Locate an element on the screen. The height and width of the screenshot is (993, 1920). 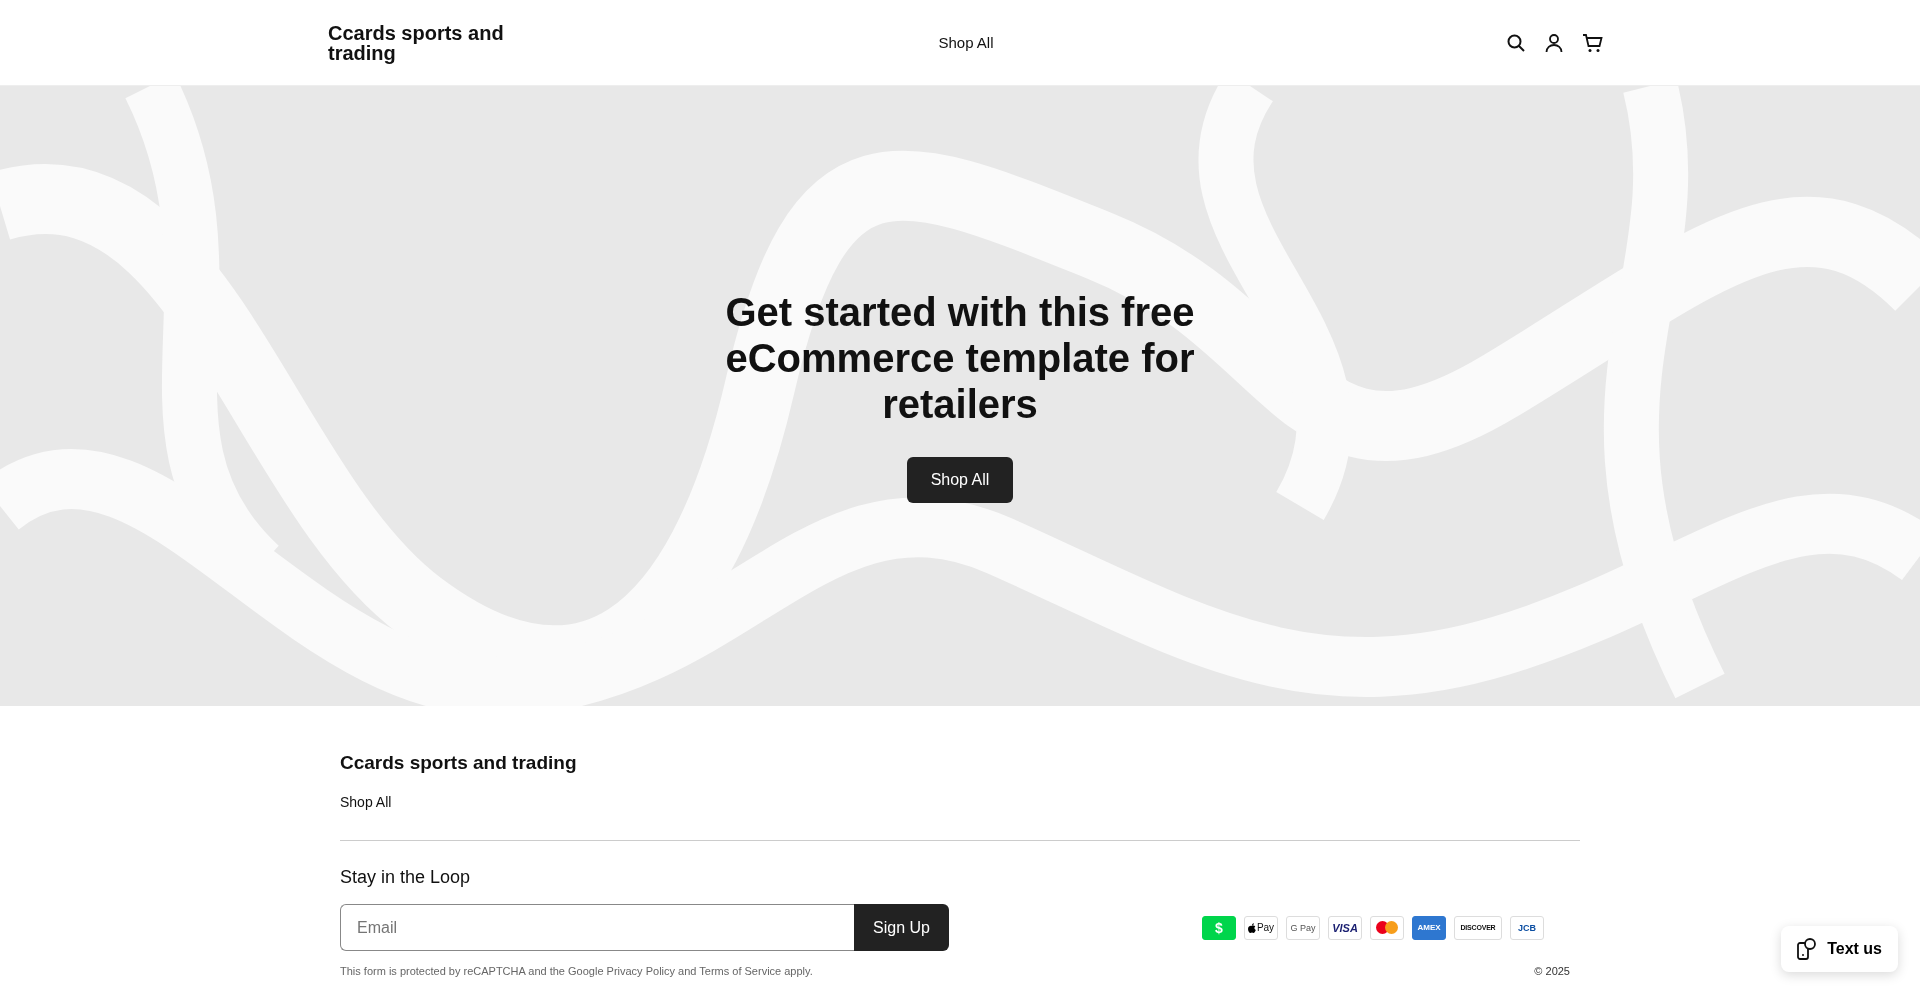
email-field: Email is located at coordinates (597, 927).